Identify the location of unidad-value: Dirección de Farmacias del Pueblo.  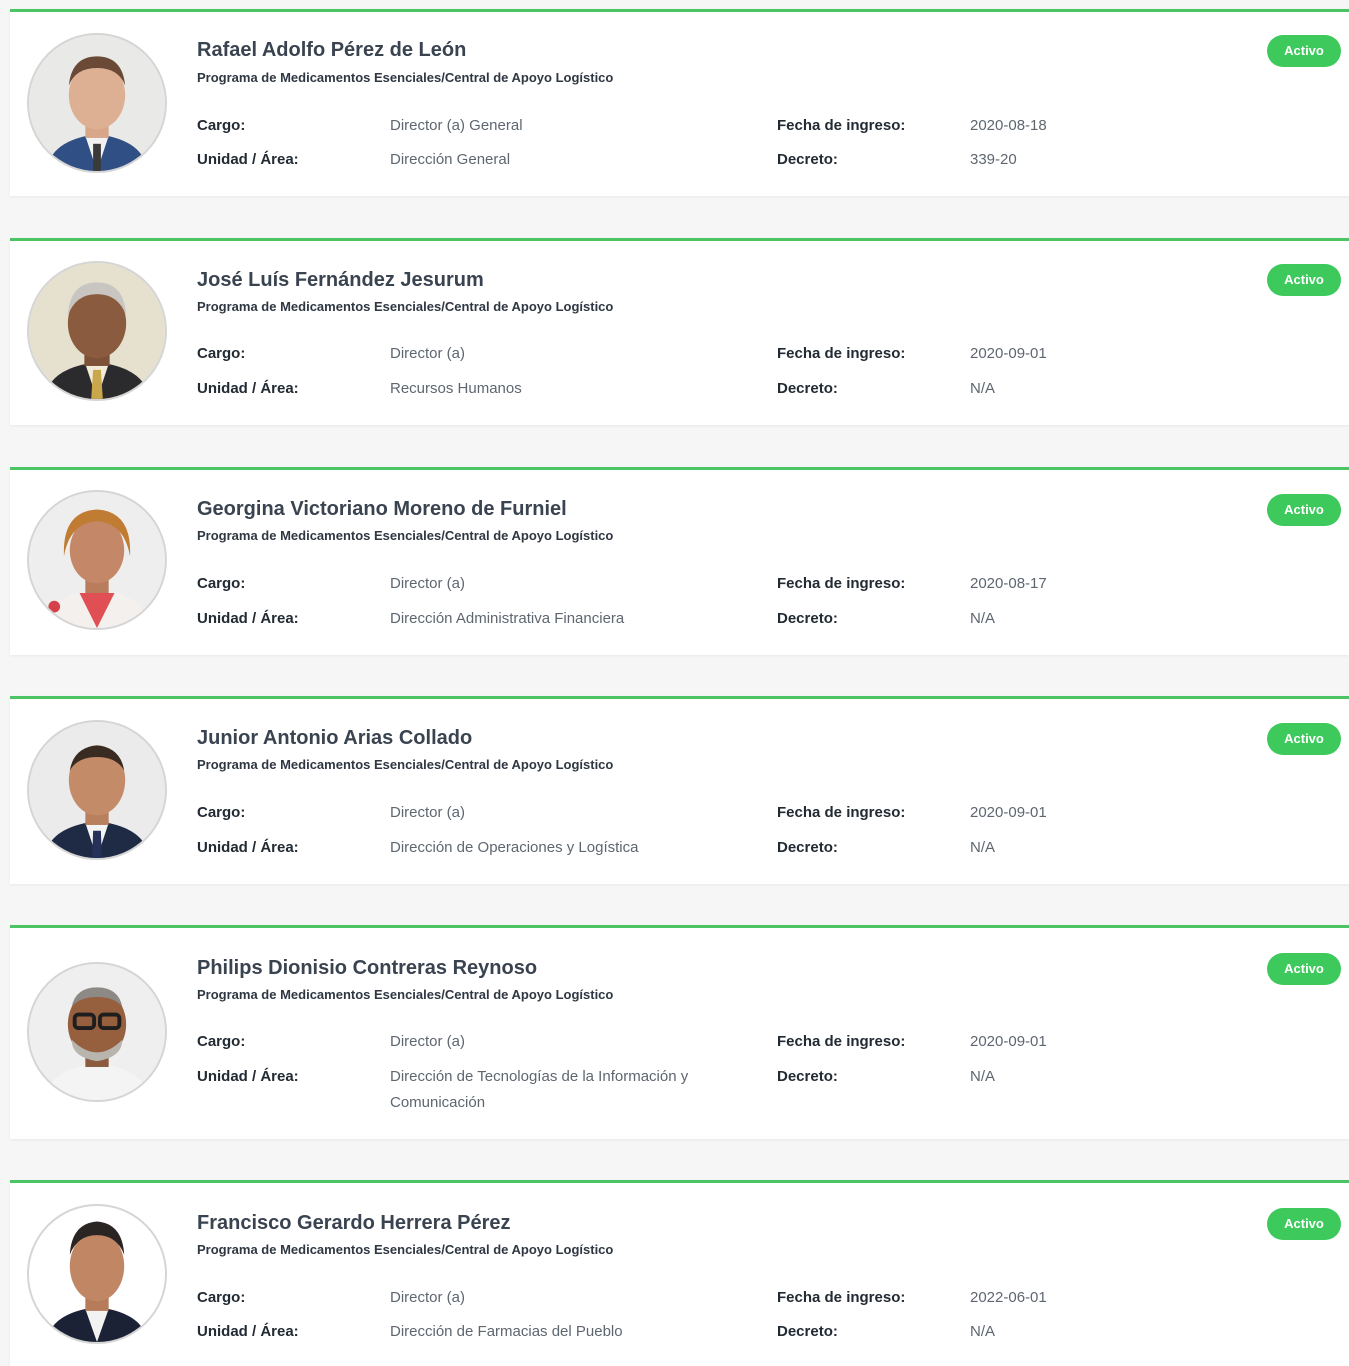
(506, 1331).